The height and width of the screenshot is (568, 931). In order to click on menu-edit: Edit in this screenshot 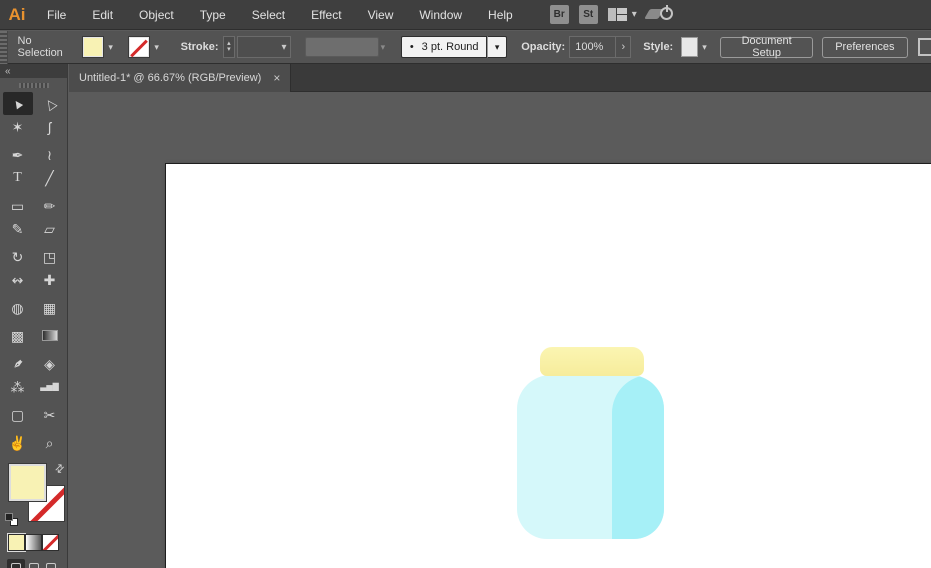, I will do `click(102, 15)`.